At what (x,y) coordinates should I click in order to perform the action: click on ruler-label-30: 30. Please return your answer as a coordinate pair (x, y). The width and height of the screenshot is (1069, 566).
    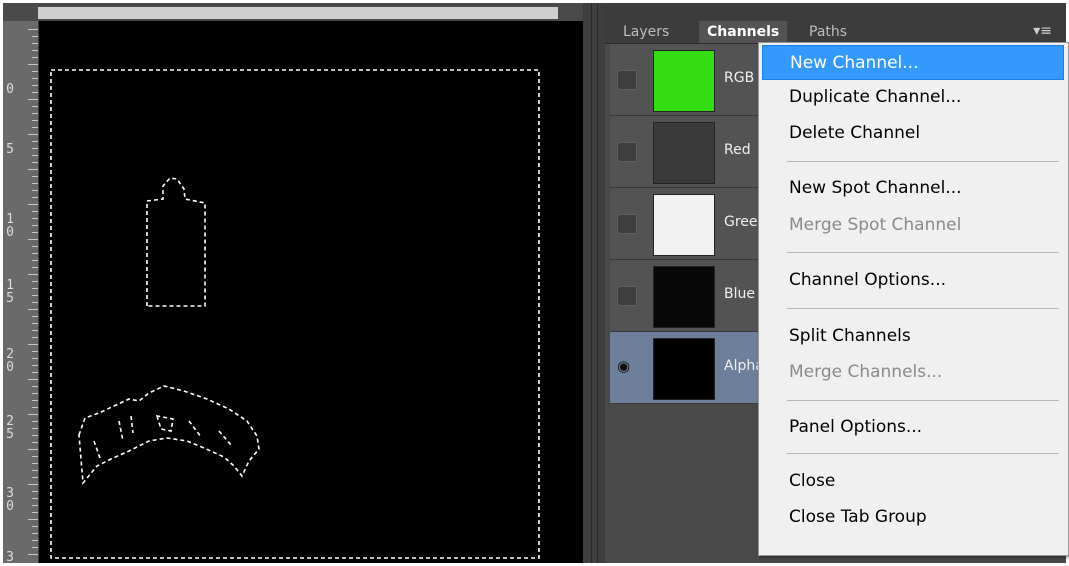
    Looking at the image, I should click on (10, 500).